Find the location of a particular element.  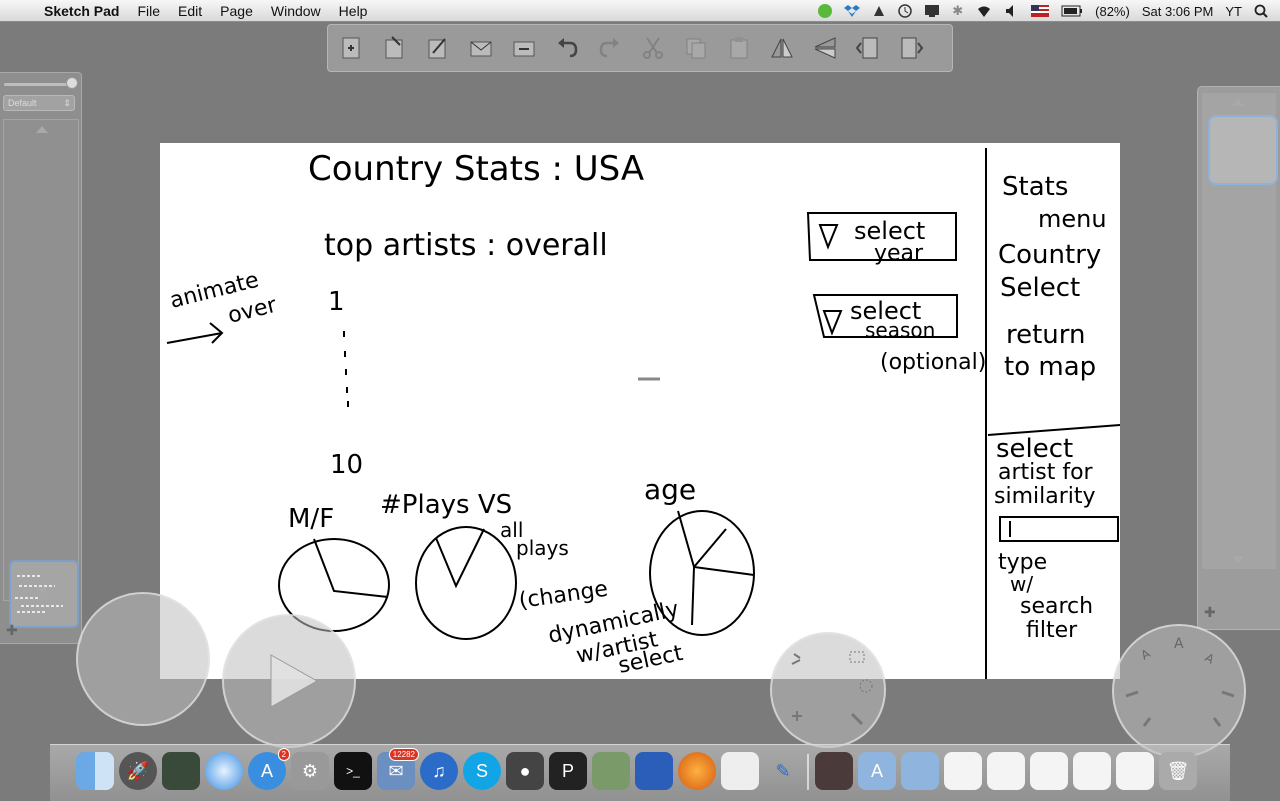

iphoto-icon is located at coordinates (611, 771).